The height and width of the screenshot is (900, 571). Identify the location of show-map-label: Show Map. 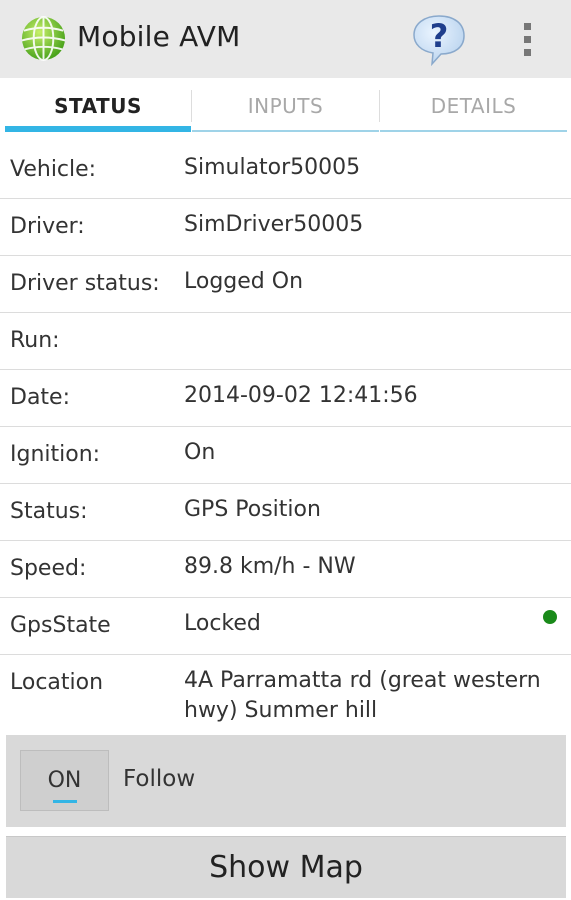
(286, 867).